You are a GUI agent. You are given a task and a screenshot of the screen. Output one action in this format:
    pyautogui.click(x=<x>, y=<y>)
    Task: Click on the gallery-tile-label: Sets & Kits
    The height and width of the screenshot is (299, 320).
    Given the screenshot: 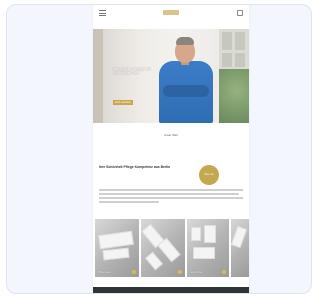 What is the action you would take?
    pyautogui.click(x=196, y=272)
    